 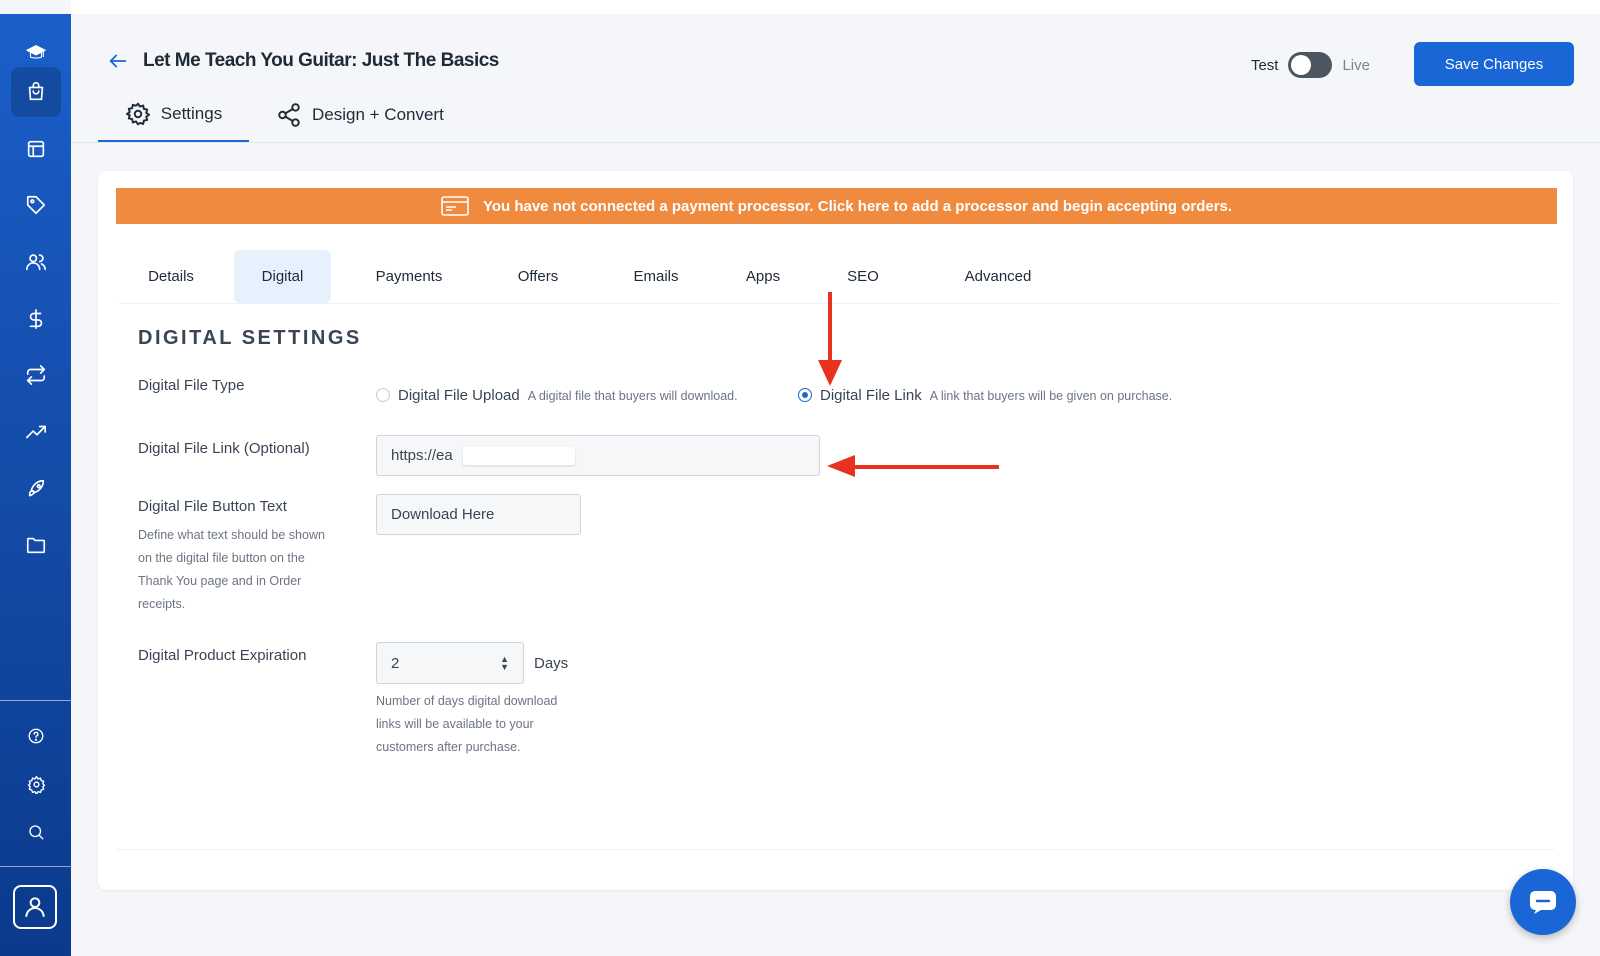 I want to click on stepper-caret-icon: ▲ ▼, so click(x=504, y=663).